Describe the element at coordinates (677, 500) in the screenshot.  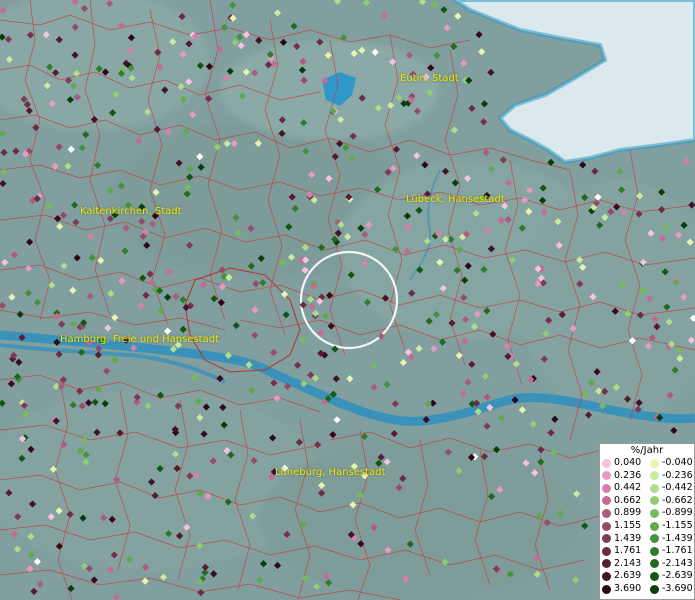
I see `legend-value-negative: -0.662` at that location.